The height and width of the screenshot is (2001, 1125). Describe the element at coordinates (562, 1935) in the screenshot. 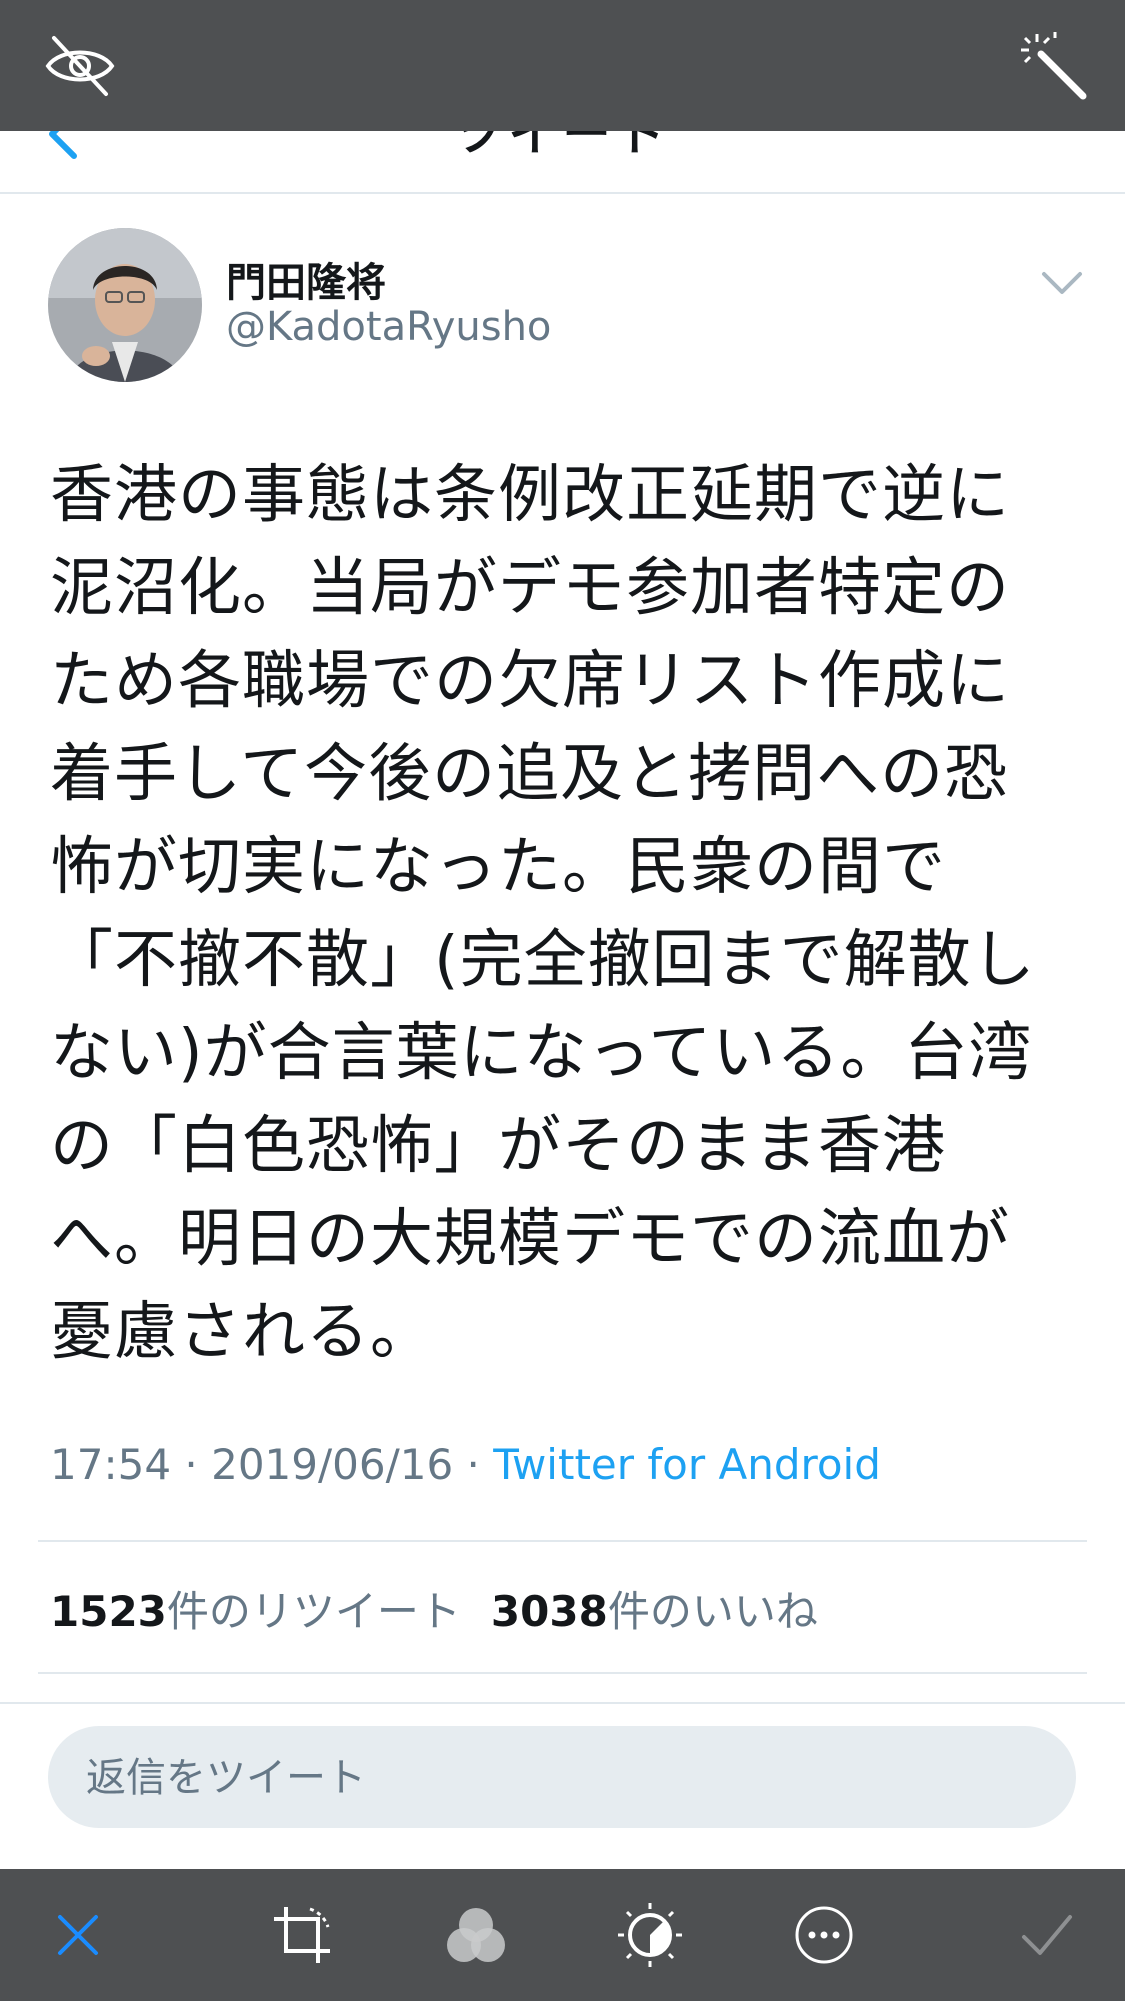

I see `editor-bottom-toolbar` at that location.